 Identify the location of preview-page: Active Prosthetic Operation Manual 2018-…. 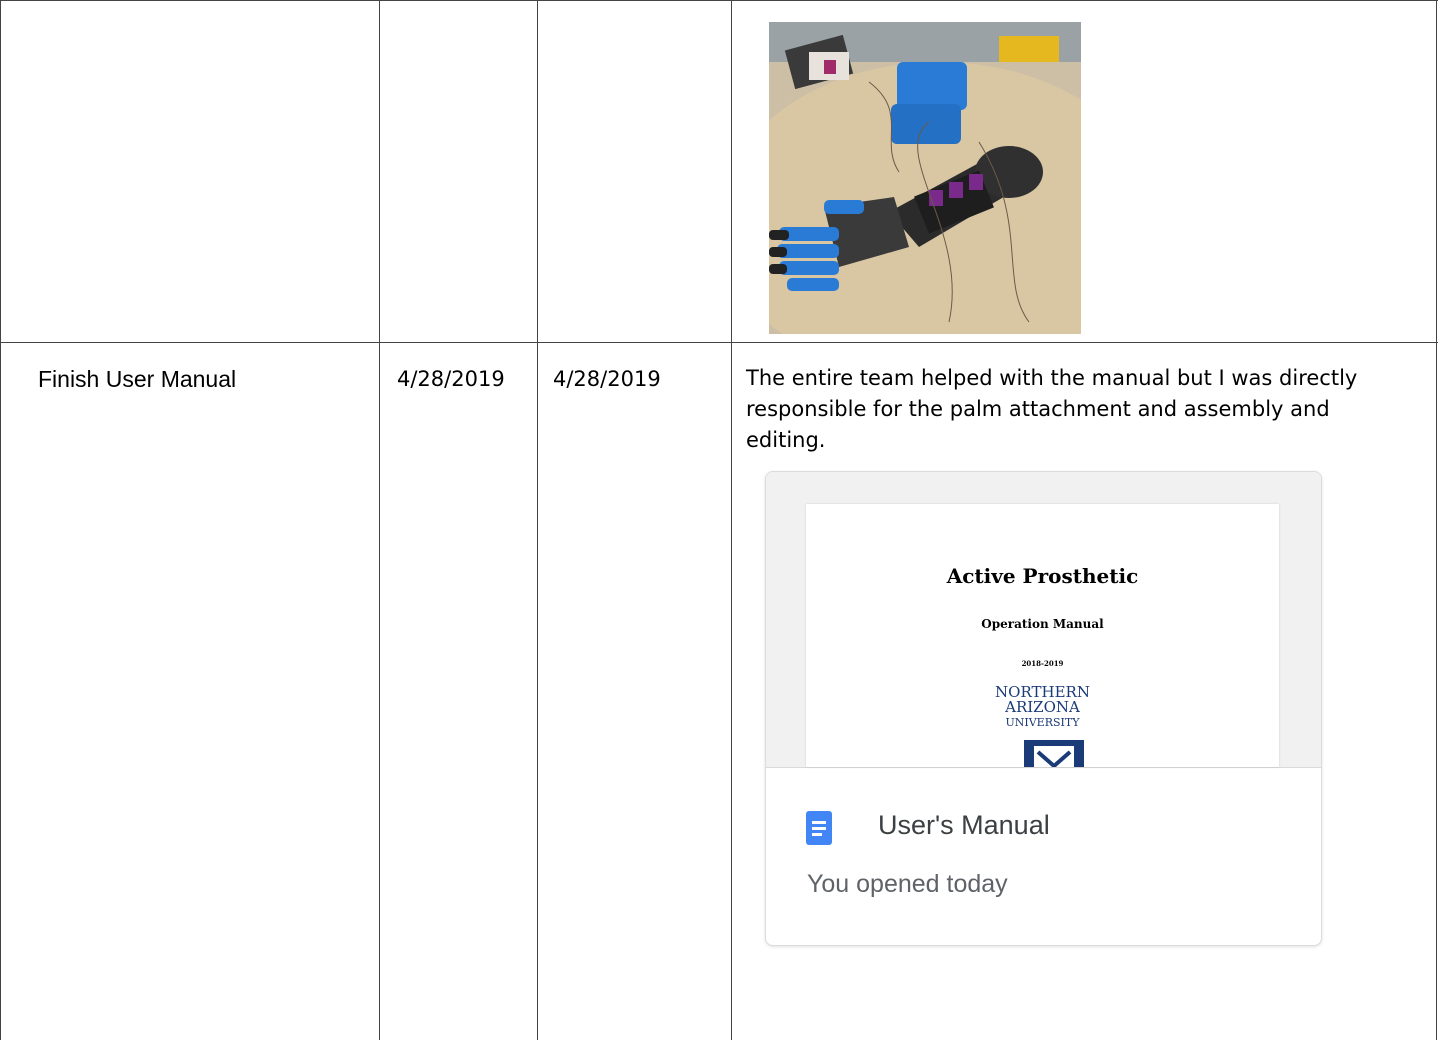
(1042, 635).